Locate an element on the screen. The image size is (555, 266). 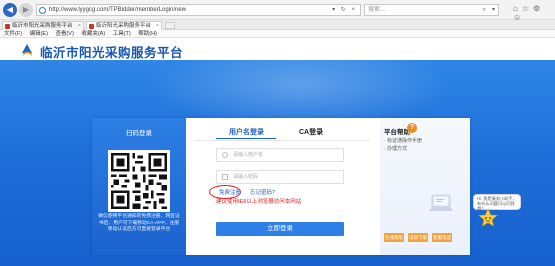
qr-code-icon is located at coordinates (139, 181).